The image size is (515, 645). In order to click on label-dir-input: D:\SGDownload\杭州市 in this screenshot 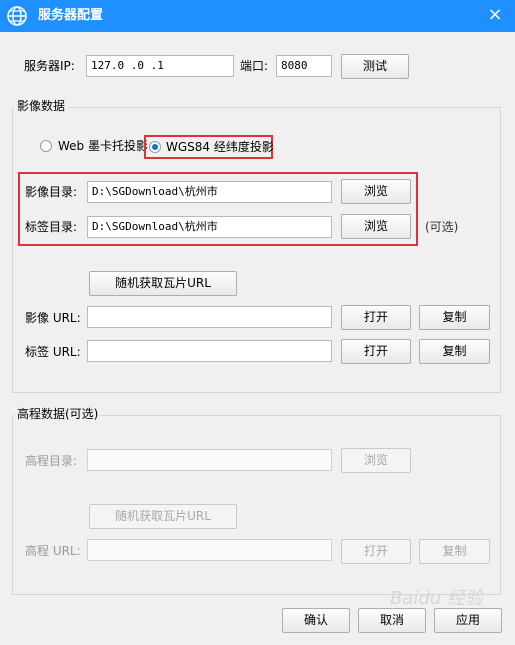, I will do `click(209, 227)`.